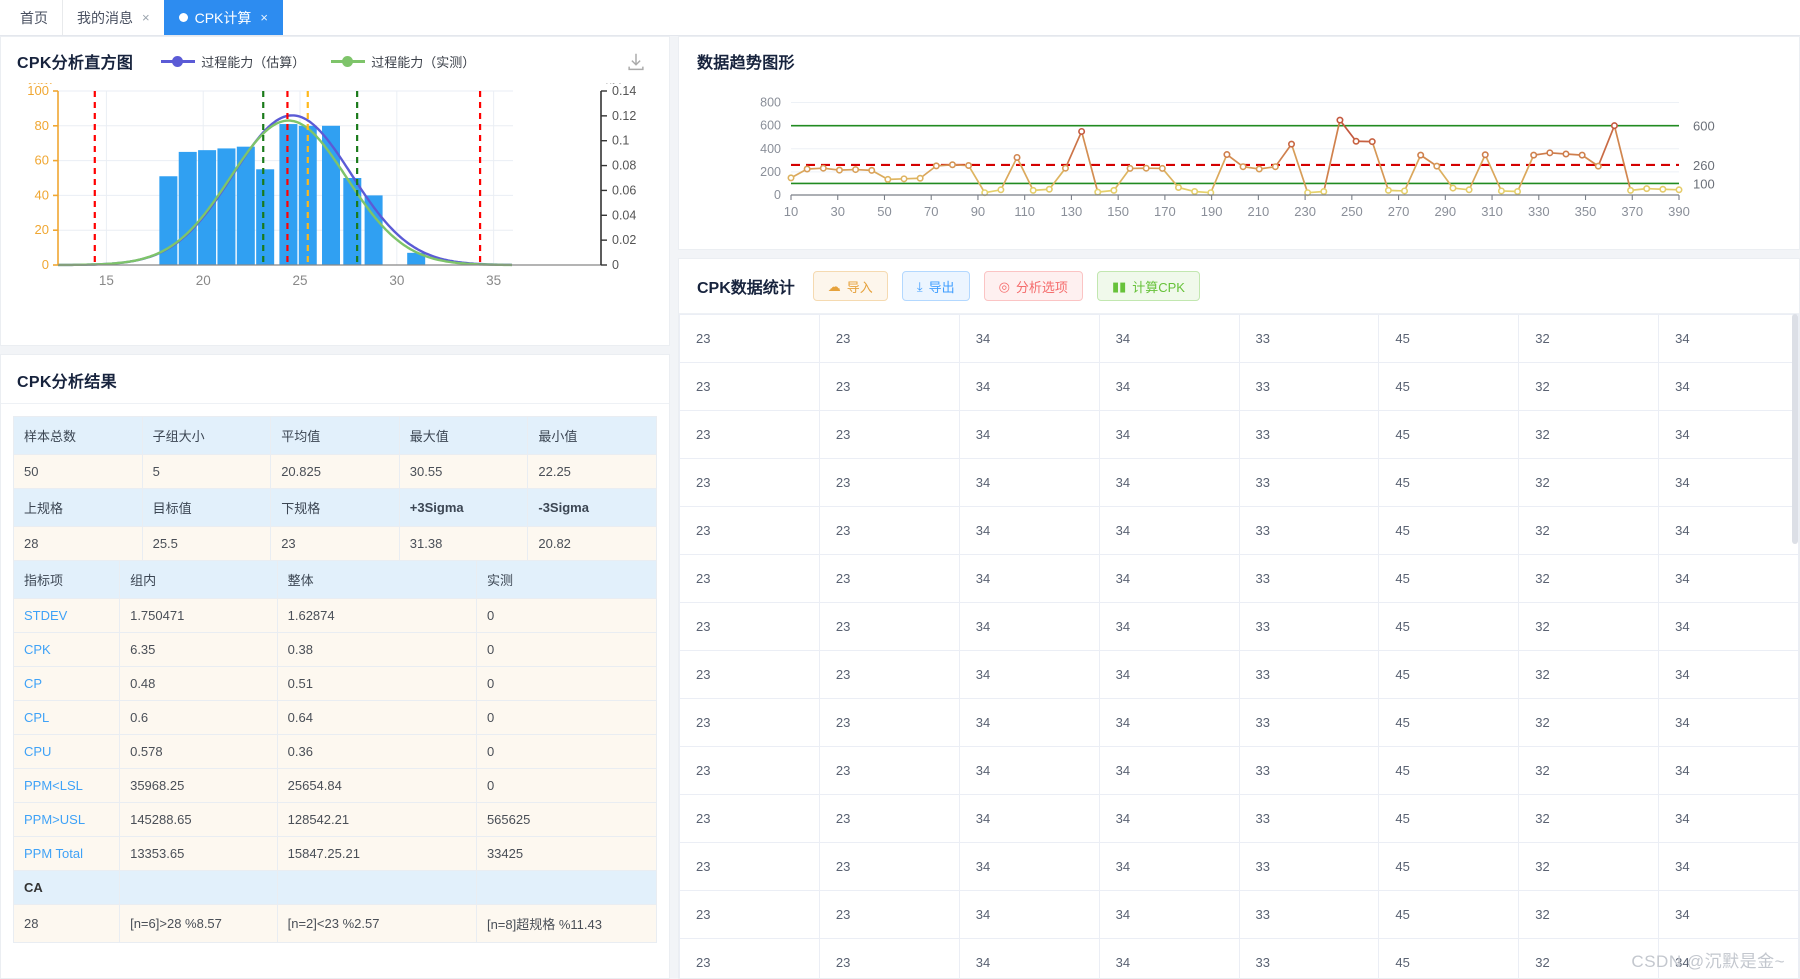 The width and height of the screenshot is (1800, 979). What do you see at coordinates (1072, 211) in the screenshot?
I see `svg-text: 130` at bounding box center [1072, 211].